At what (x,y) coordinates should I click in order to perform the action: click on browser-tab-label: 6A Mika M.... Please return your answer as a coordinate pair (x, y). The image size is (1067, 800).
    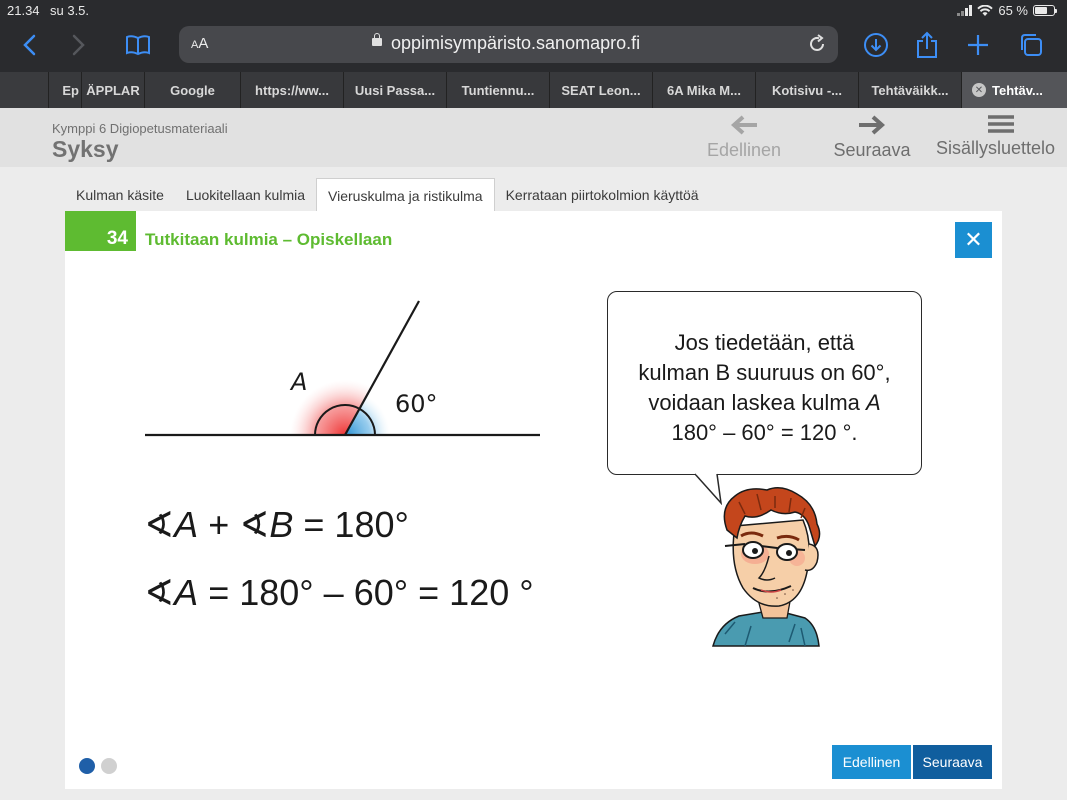
    Looking at the image, I should click on (704, 90).